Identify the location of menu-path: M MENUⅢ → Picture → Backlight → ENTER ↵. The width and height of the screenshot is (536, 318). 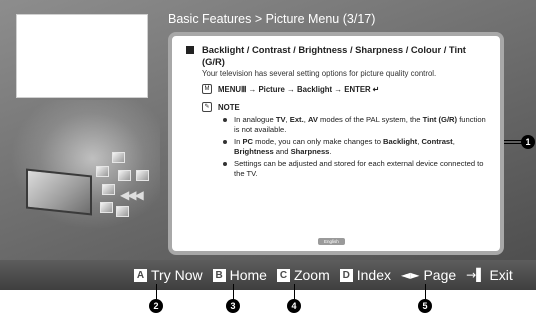
(346, 89).